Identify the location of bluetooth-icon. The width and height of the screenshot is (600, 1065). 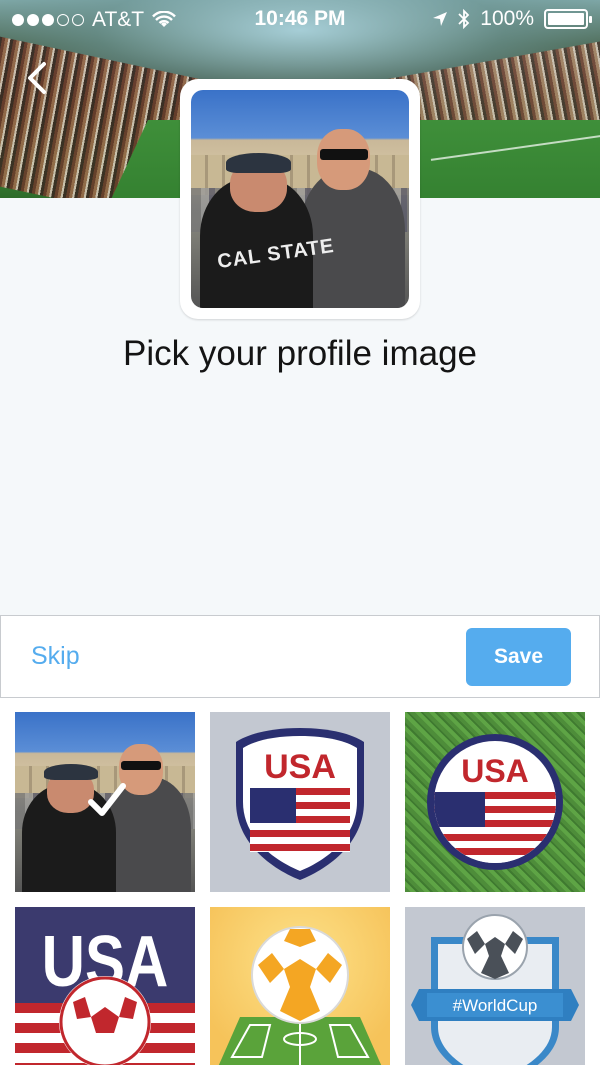
(464, 19).